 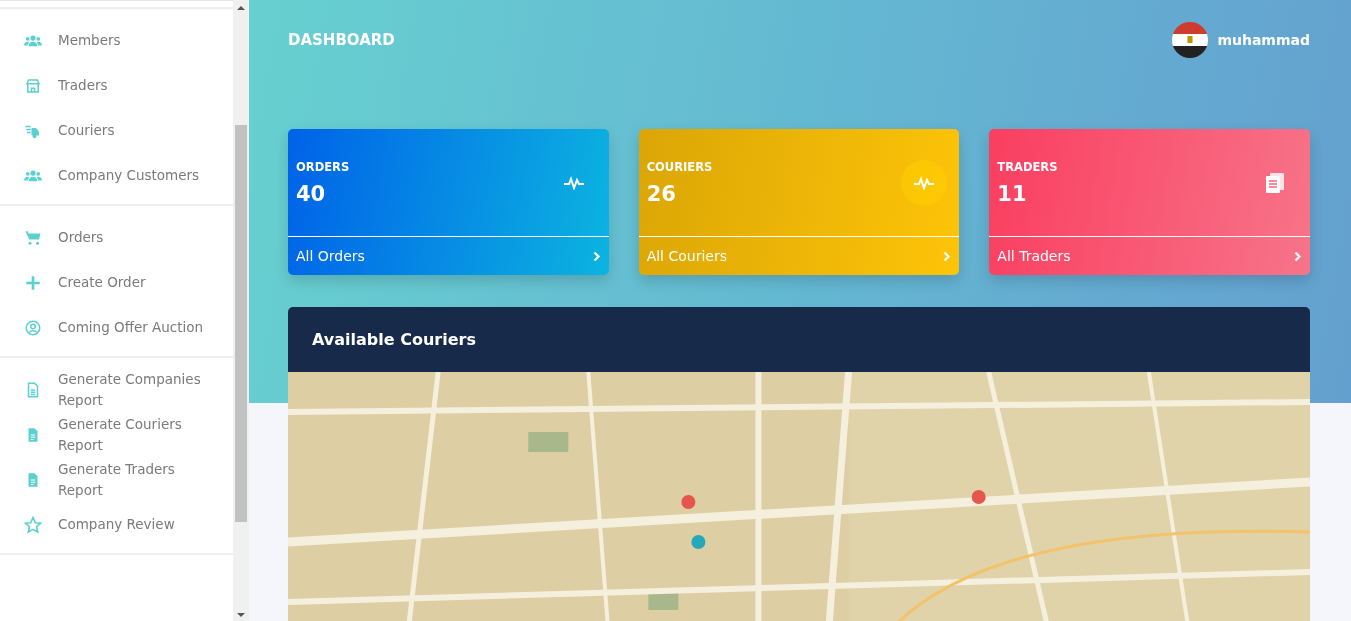 What do you see at coordinates (448, 256) in the screenshot?
I see `stat-link: All Orders` at bounding box center [448, 256].